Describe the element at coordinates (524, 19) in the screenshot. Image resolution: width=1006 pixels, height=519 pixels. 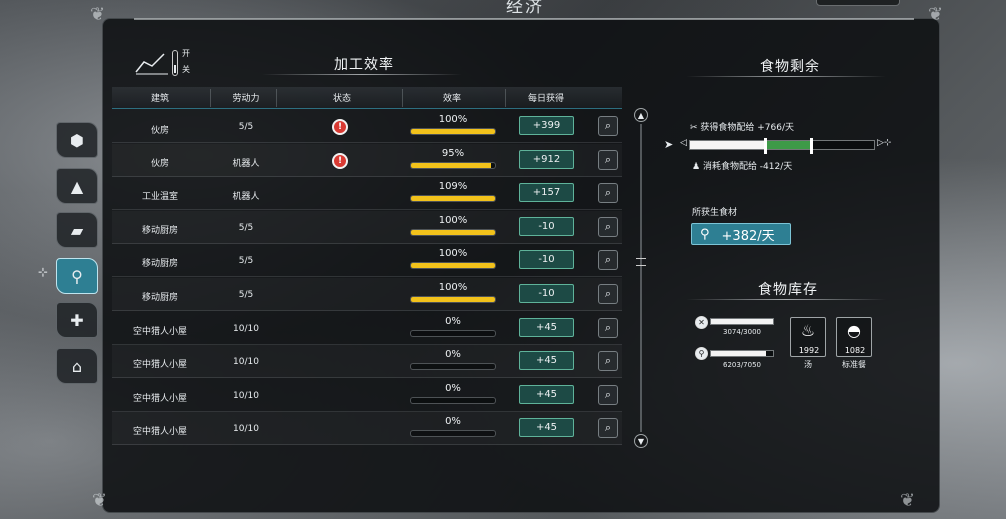
I see `frame-top-border` at that location.